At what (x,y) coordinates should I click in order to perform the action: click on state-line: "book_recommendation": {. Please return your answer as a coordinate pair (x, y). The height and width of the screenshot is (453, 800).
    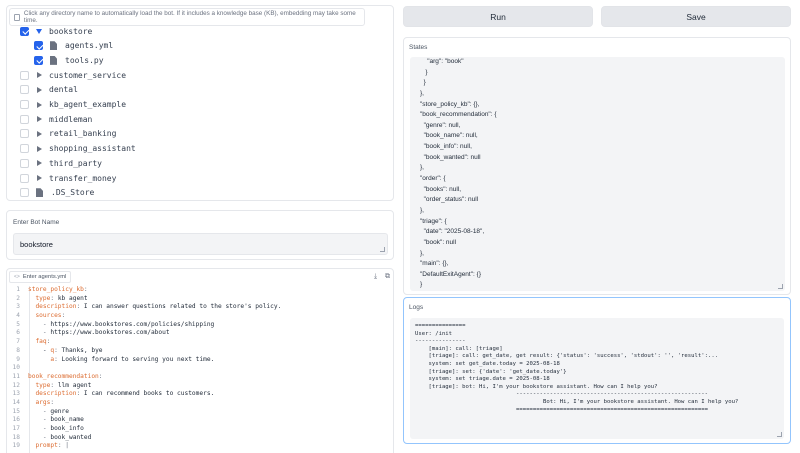
    Looking at the image, I should click on (458, 115).